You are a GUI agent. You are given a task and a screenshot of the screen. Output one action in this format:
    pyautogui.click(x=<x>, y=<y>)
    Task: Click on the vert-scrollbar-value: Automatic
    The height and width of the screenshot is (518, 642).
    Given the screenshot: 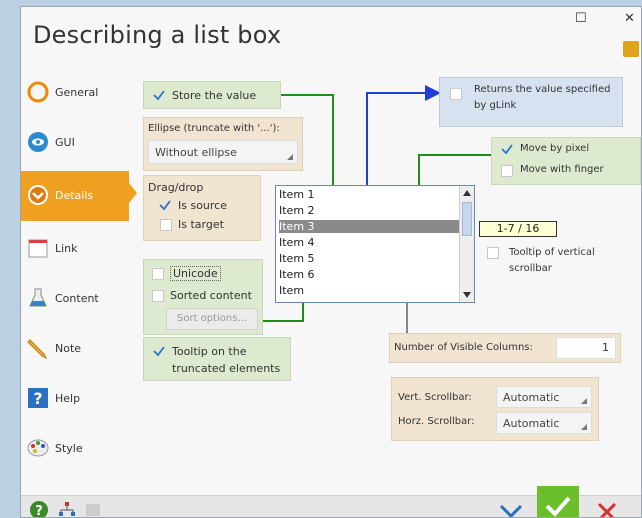 What is the action you would take?
    pyautogui.click(x=531, y=397)
    